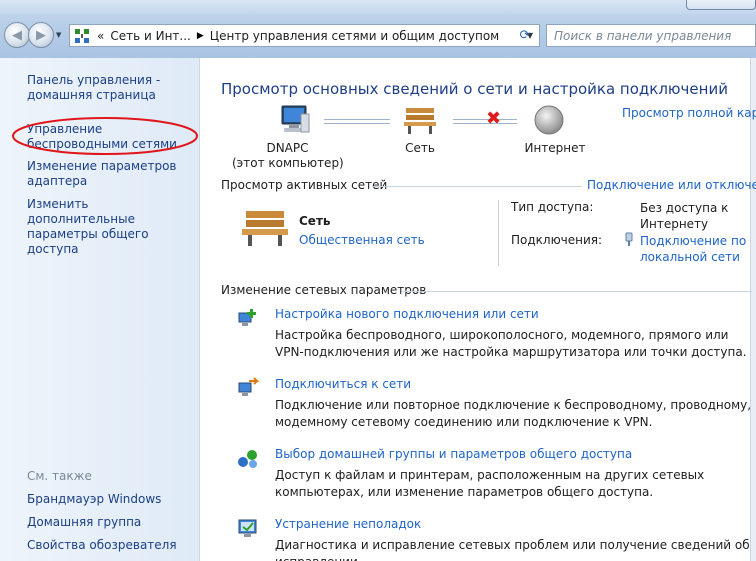  What do you see at coordinates (112, 137) in the screenshot?
I see `sidebar-wireless-link: Управление беспроводными сетями` at bounding box center [112, 137].